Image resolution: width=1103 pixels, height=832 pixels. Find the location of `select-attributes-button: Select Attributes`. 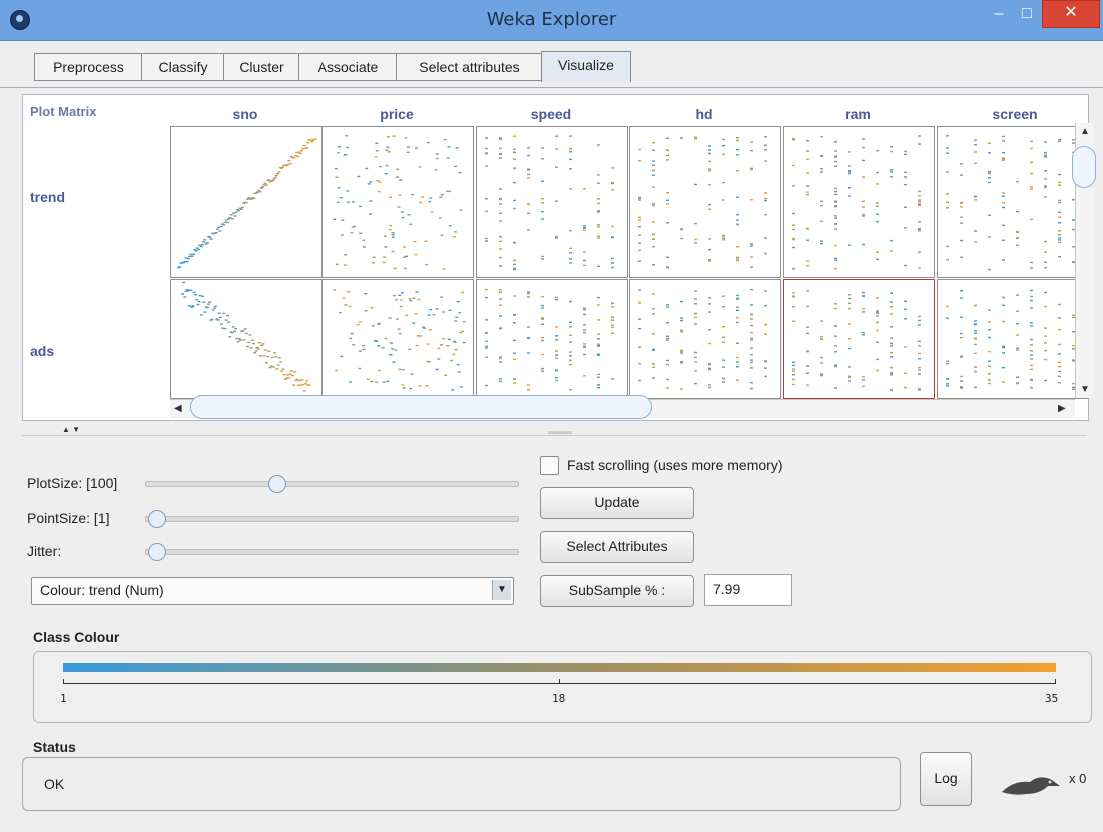

select-attributes-button: Select Attributes is located at coordinates (617, 547).